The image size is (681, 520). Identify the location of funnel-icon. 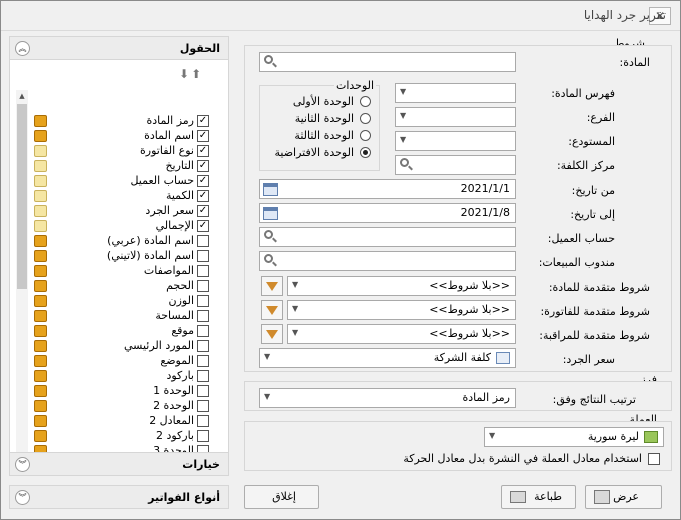
(272, 286).